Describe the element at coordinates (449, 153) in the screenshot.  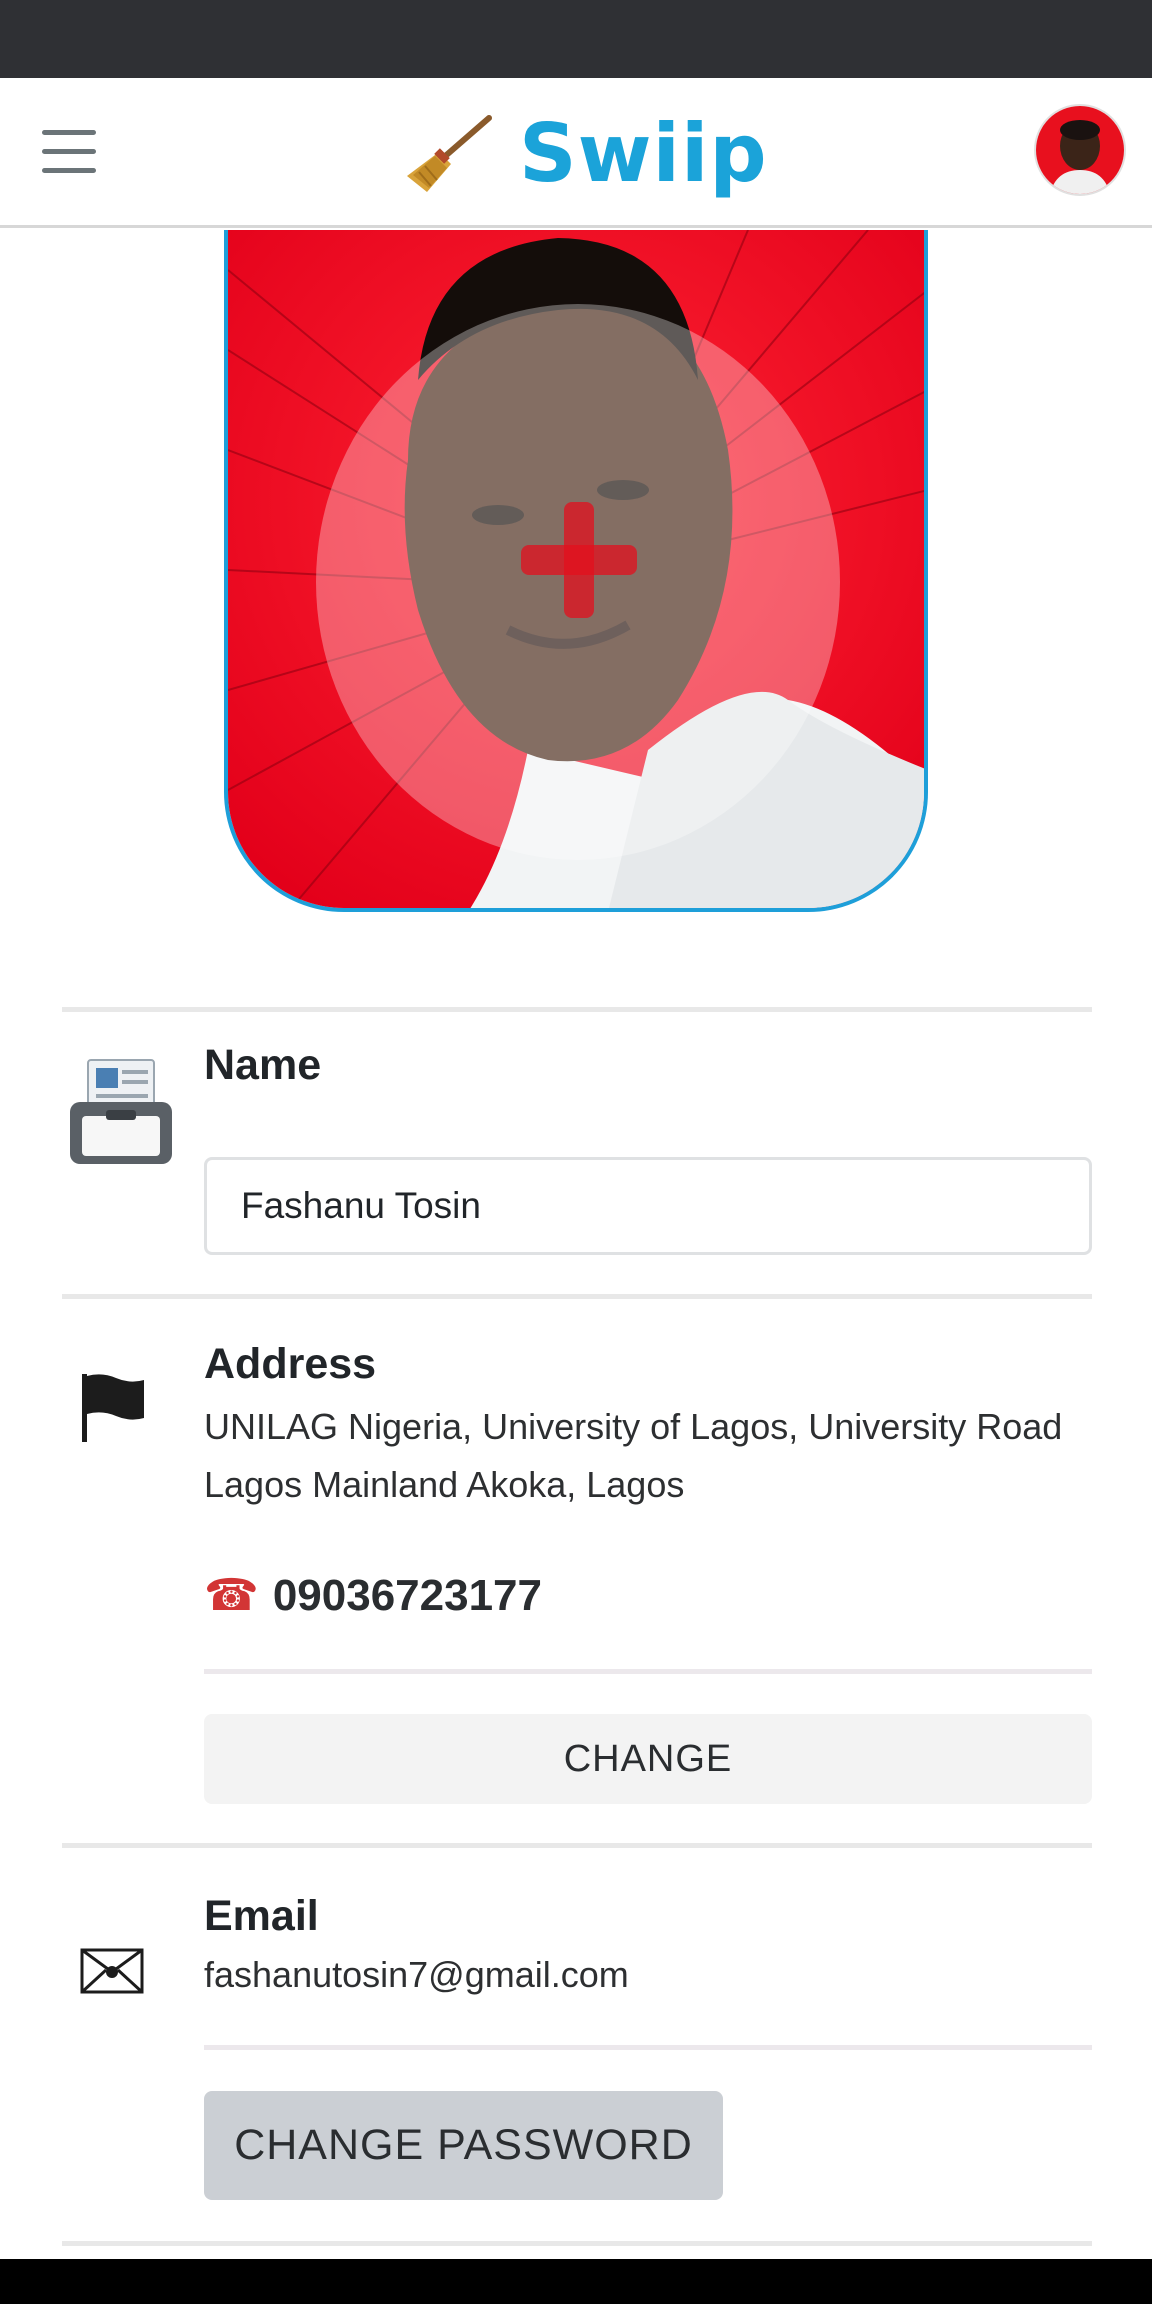
I see `broom-icon` at that location.